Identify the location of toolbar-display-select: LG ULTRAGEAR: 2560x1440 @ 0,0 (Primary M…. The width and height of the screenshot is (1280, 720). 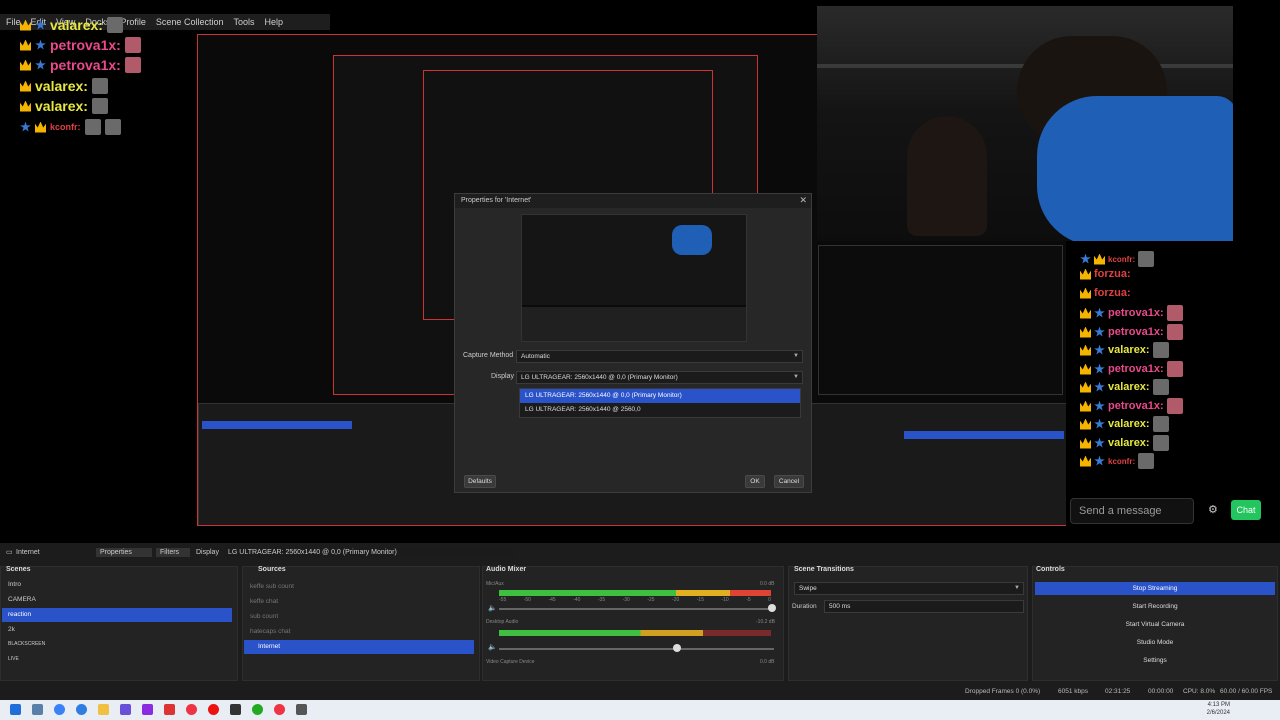
(369, 552).